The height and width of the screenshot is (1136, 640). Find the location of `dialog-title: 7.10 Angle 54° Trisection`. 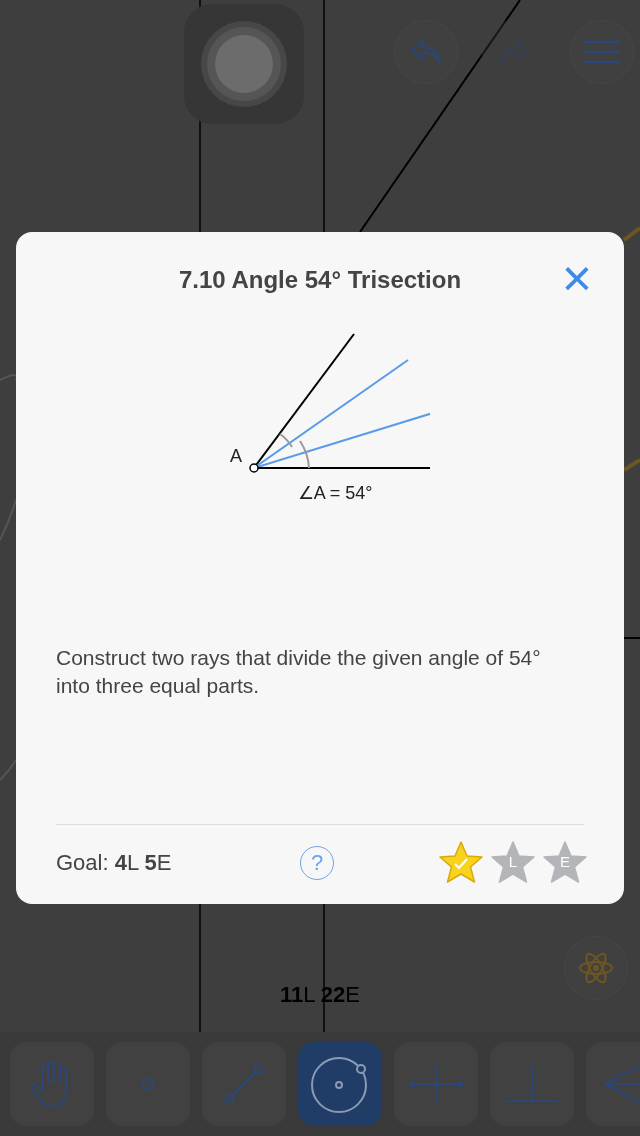

dialog-title: 7.10 Angle 54° Trisection is located at coordinates (320, 280).